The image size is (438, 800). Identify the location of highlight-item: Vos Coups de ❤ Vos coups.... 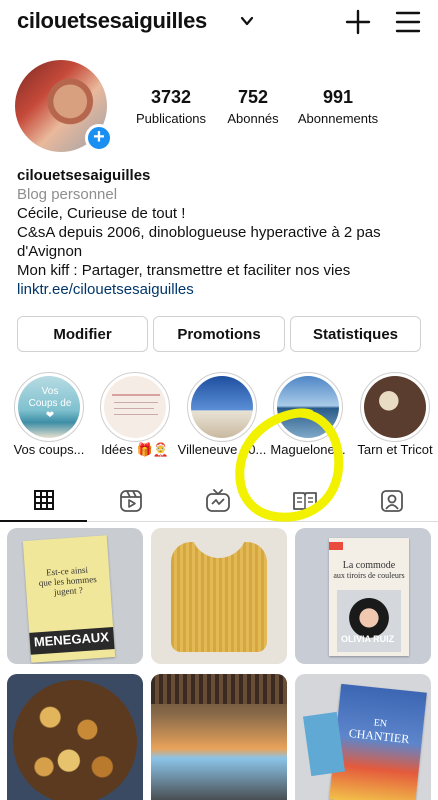
(50, 414).